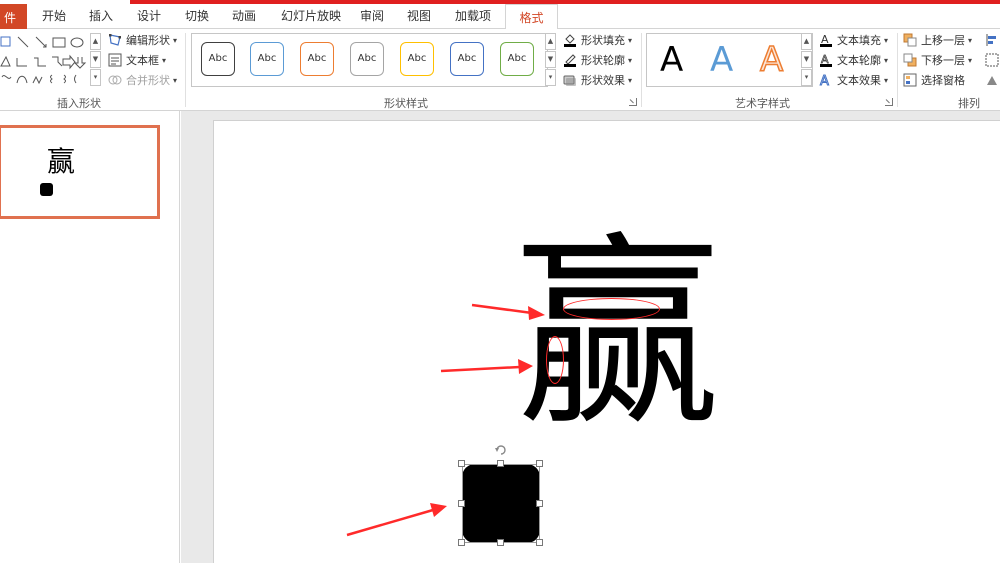 The height and width of the screenshot is (563, 1000). I want to click on arrow-to-square, so click(390, 522).